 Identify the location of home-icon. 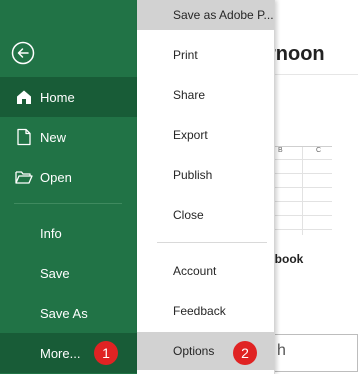
(24, 97).